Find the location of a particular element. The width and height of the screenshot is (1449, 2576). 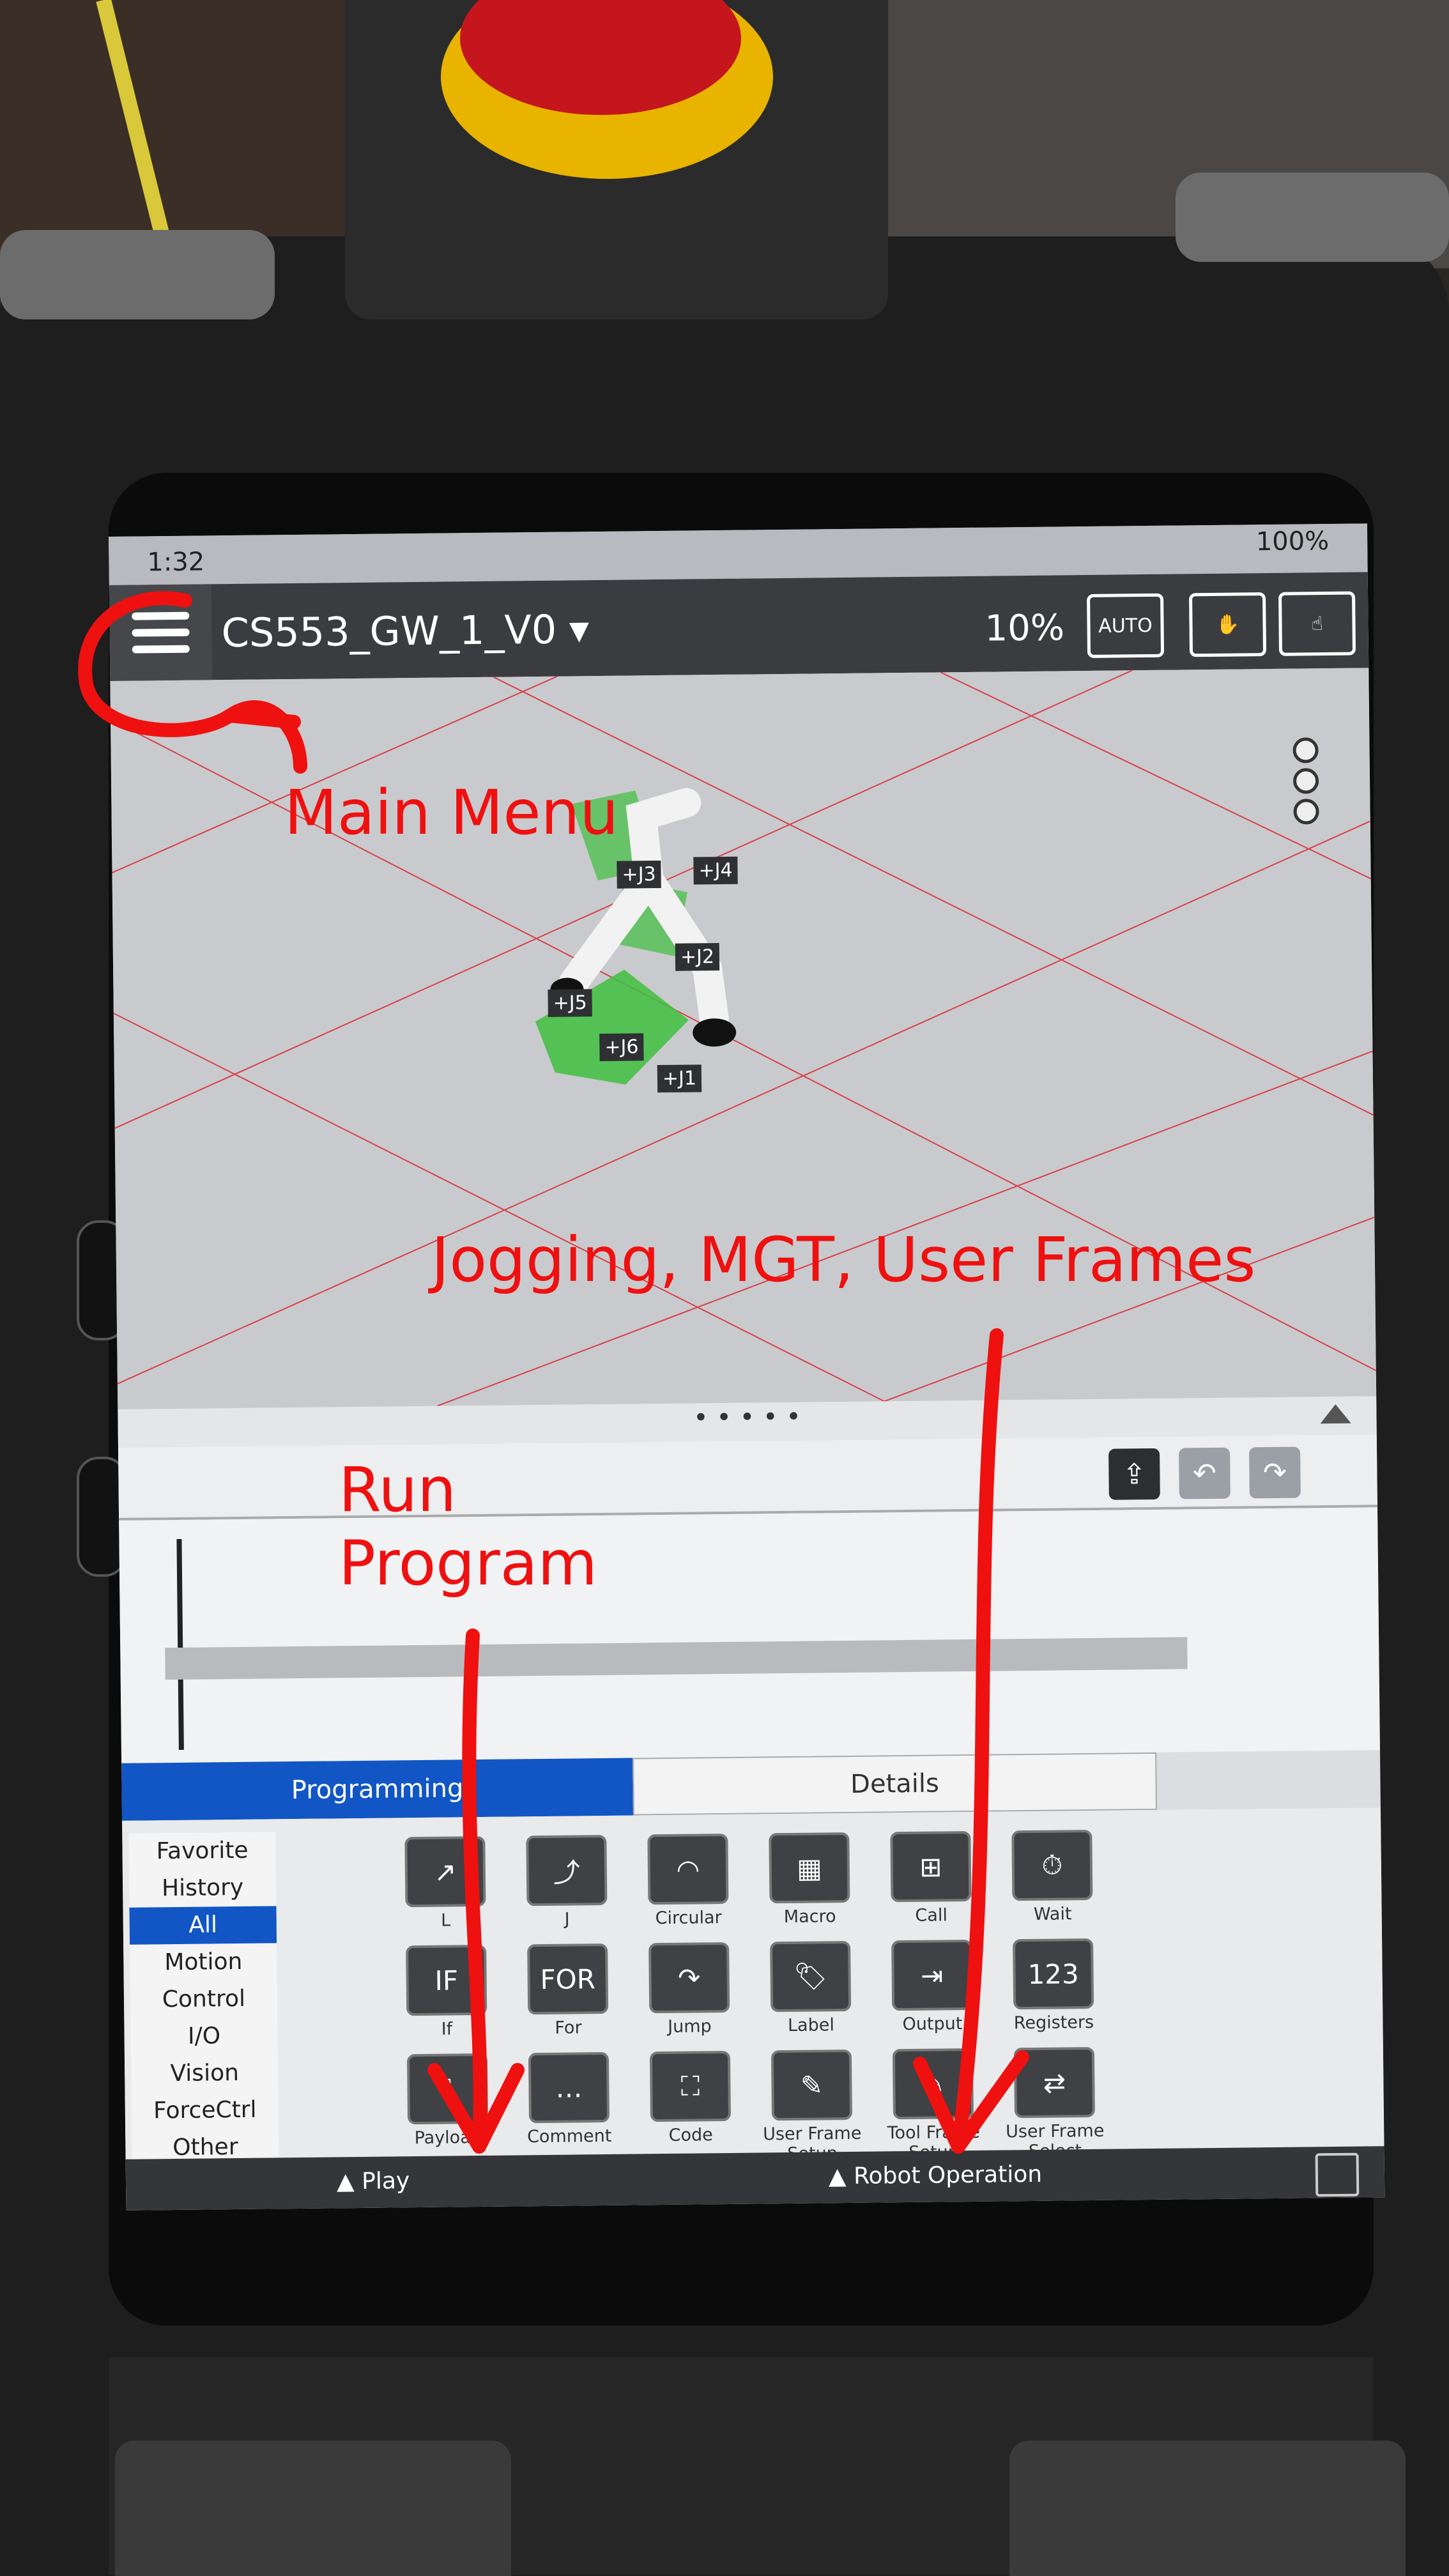

pendant-grip-right is located at coordinates (1312, 217).